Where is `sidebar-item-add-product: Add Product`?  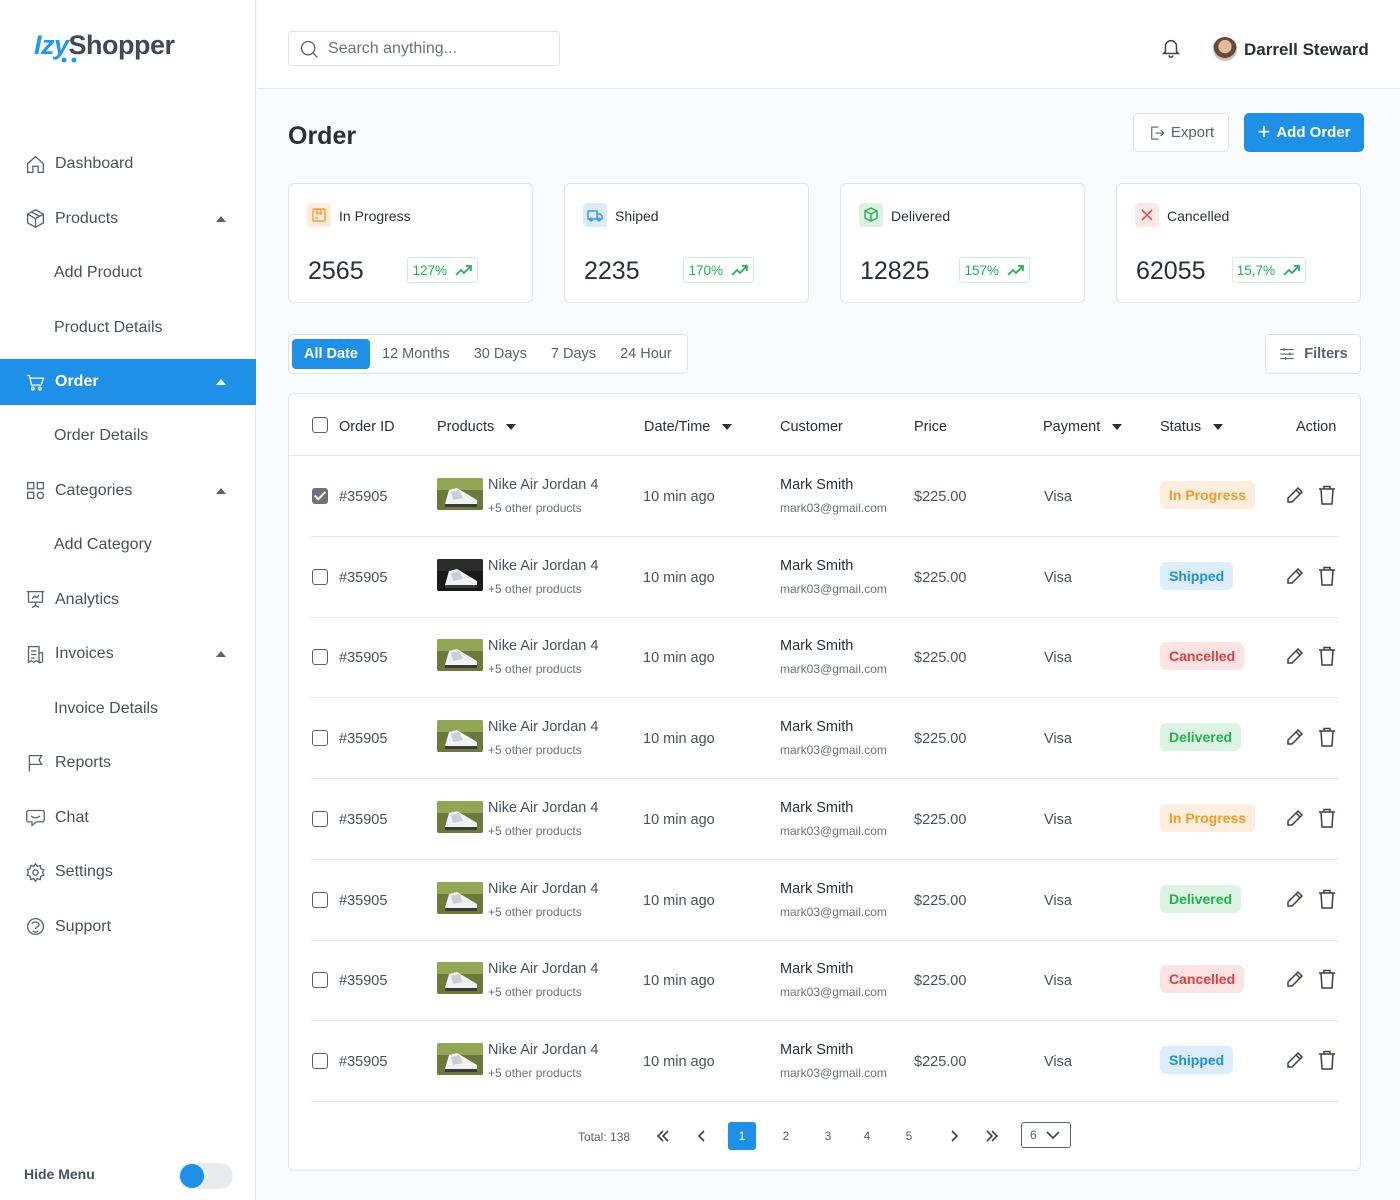
sidebar-item-add-product: Add Product is located at coordinates (128, 273).